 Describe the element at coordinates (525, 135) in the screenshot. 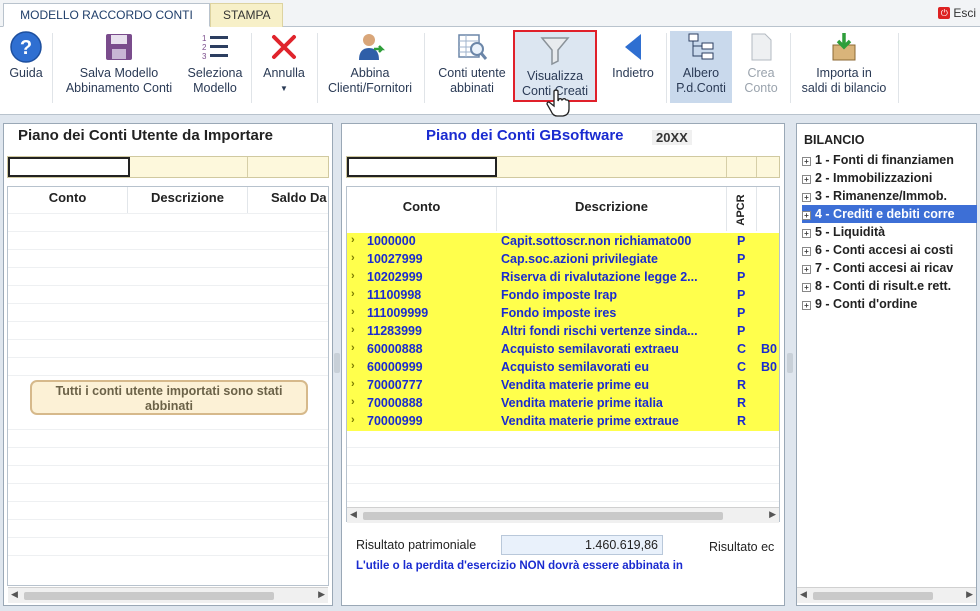

I see `middle-panel-title: Piano dei Conti GBsoftware` at that location.